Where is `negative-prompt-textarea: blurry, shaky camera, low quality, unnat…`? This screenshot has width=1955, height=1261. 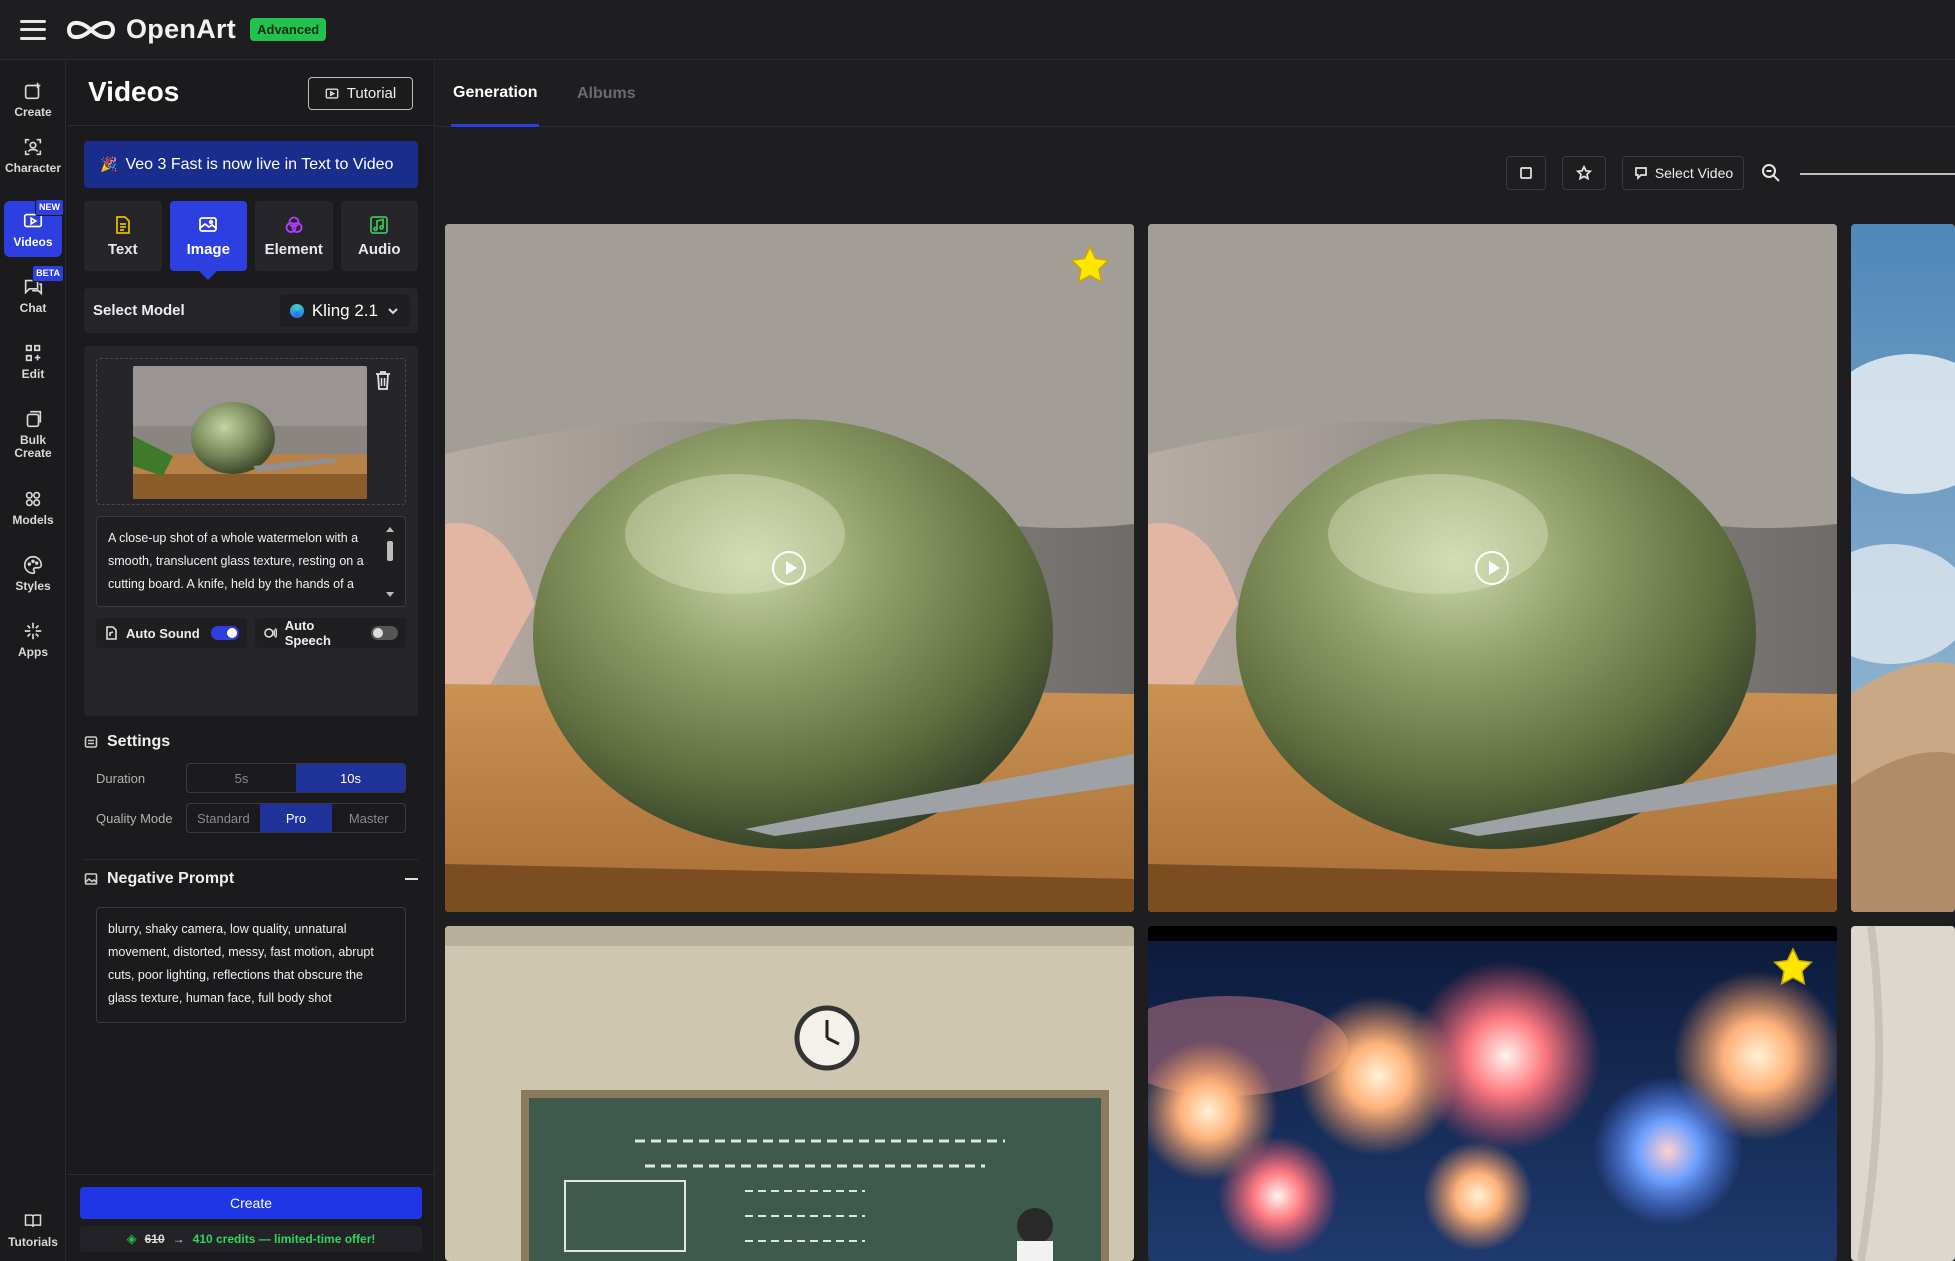 negative-prompt-textarea: blurry, shaky camera, low quality, unnat… is located at coordinates (251, 965).